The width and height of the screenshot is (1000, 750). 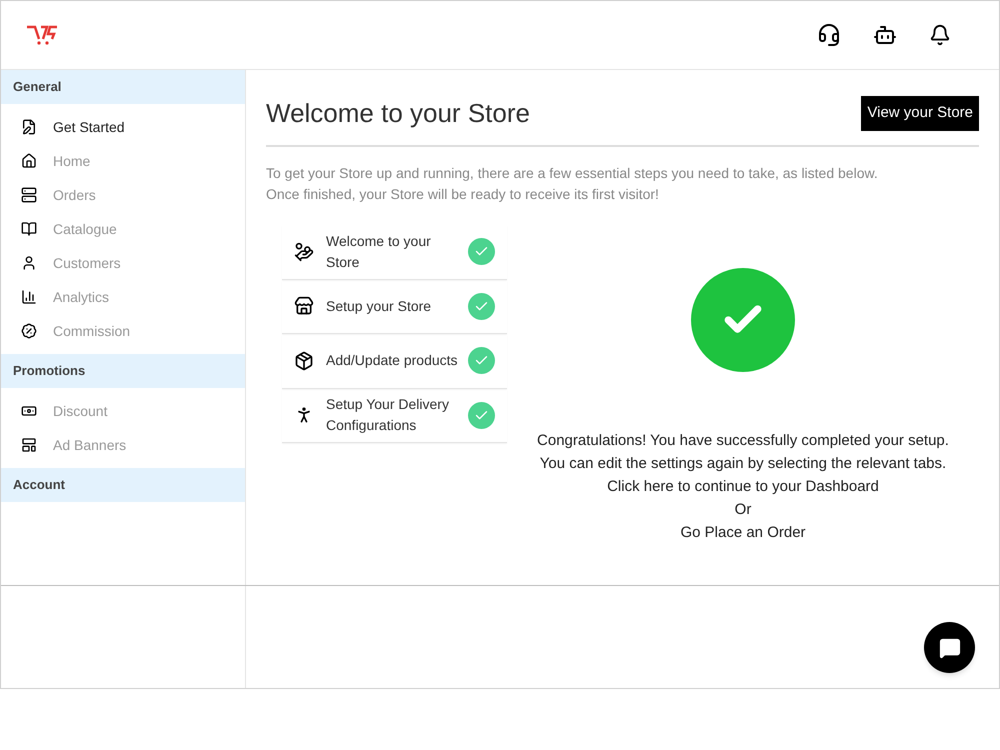 What do you see at coordinates (29, 331) in the screenshot?
I see `percent-badge-icon` at bounding box center [29, 331].